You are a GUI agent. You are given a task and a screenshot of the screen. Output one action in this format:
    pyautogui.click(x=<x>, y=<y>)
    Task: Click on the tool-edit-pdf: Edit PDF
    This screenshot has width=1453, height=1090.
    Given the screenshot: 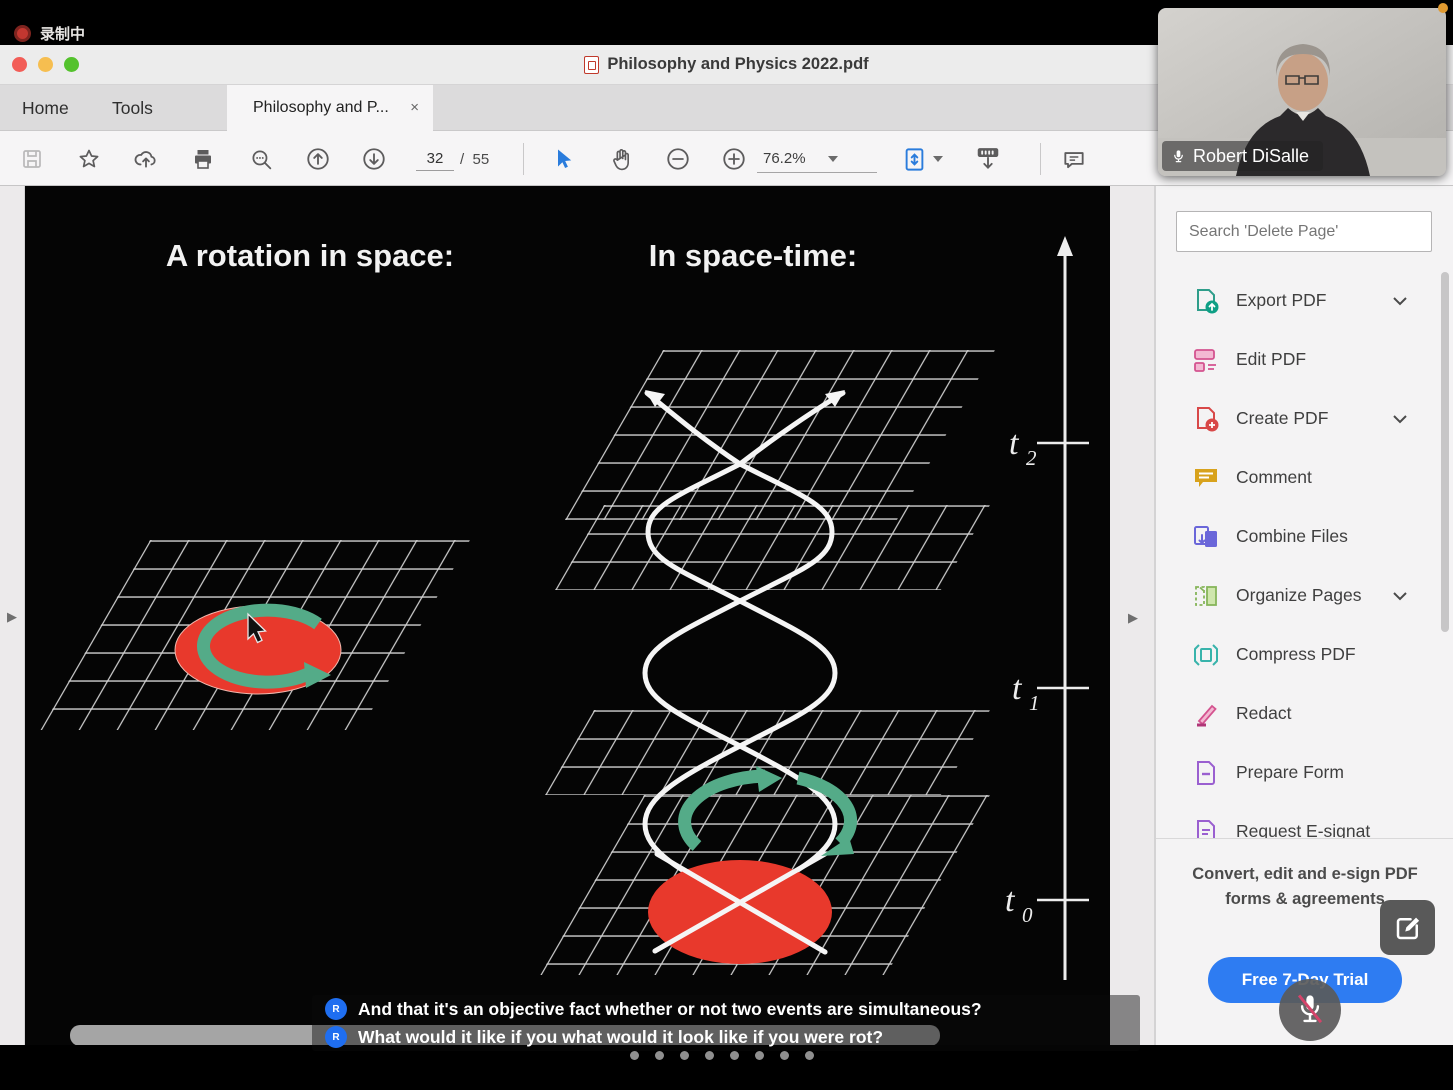 What is the action you would take?
    pyautogui.click(x=1304, y=359)
    